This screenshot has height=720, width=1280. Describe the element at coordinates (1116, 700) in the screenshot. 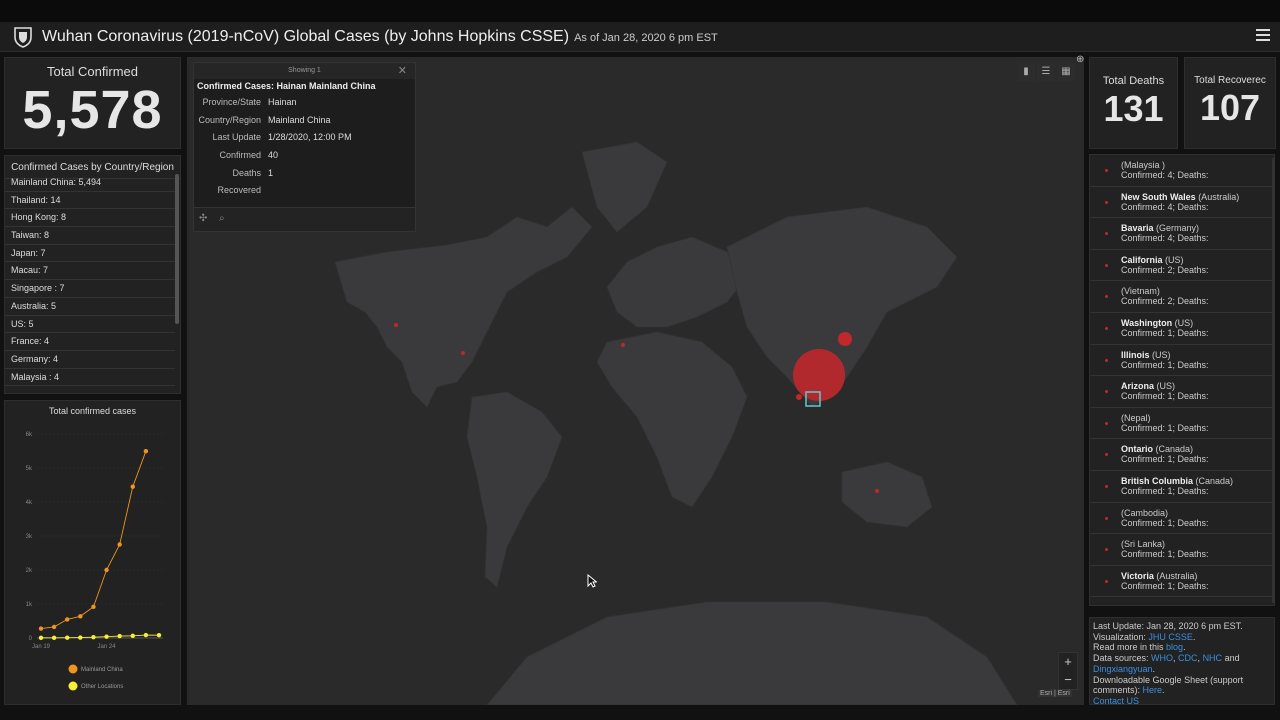

I see `contact-us-link: Contact US` at that location.